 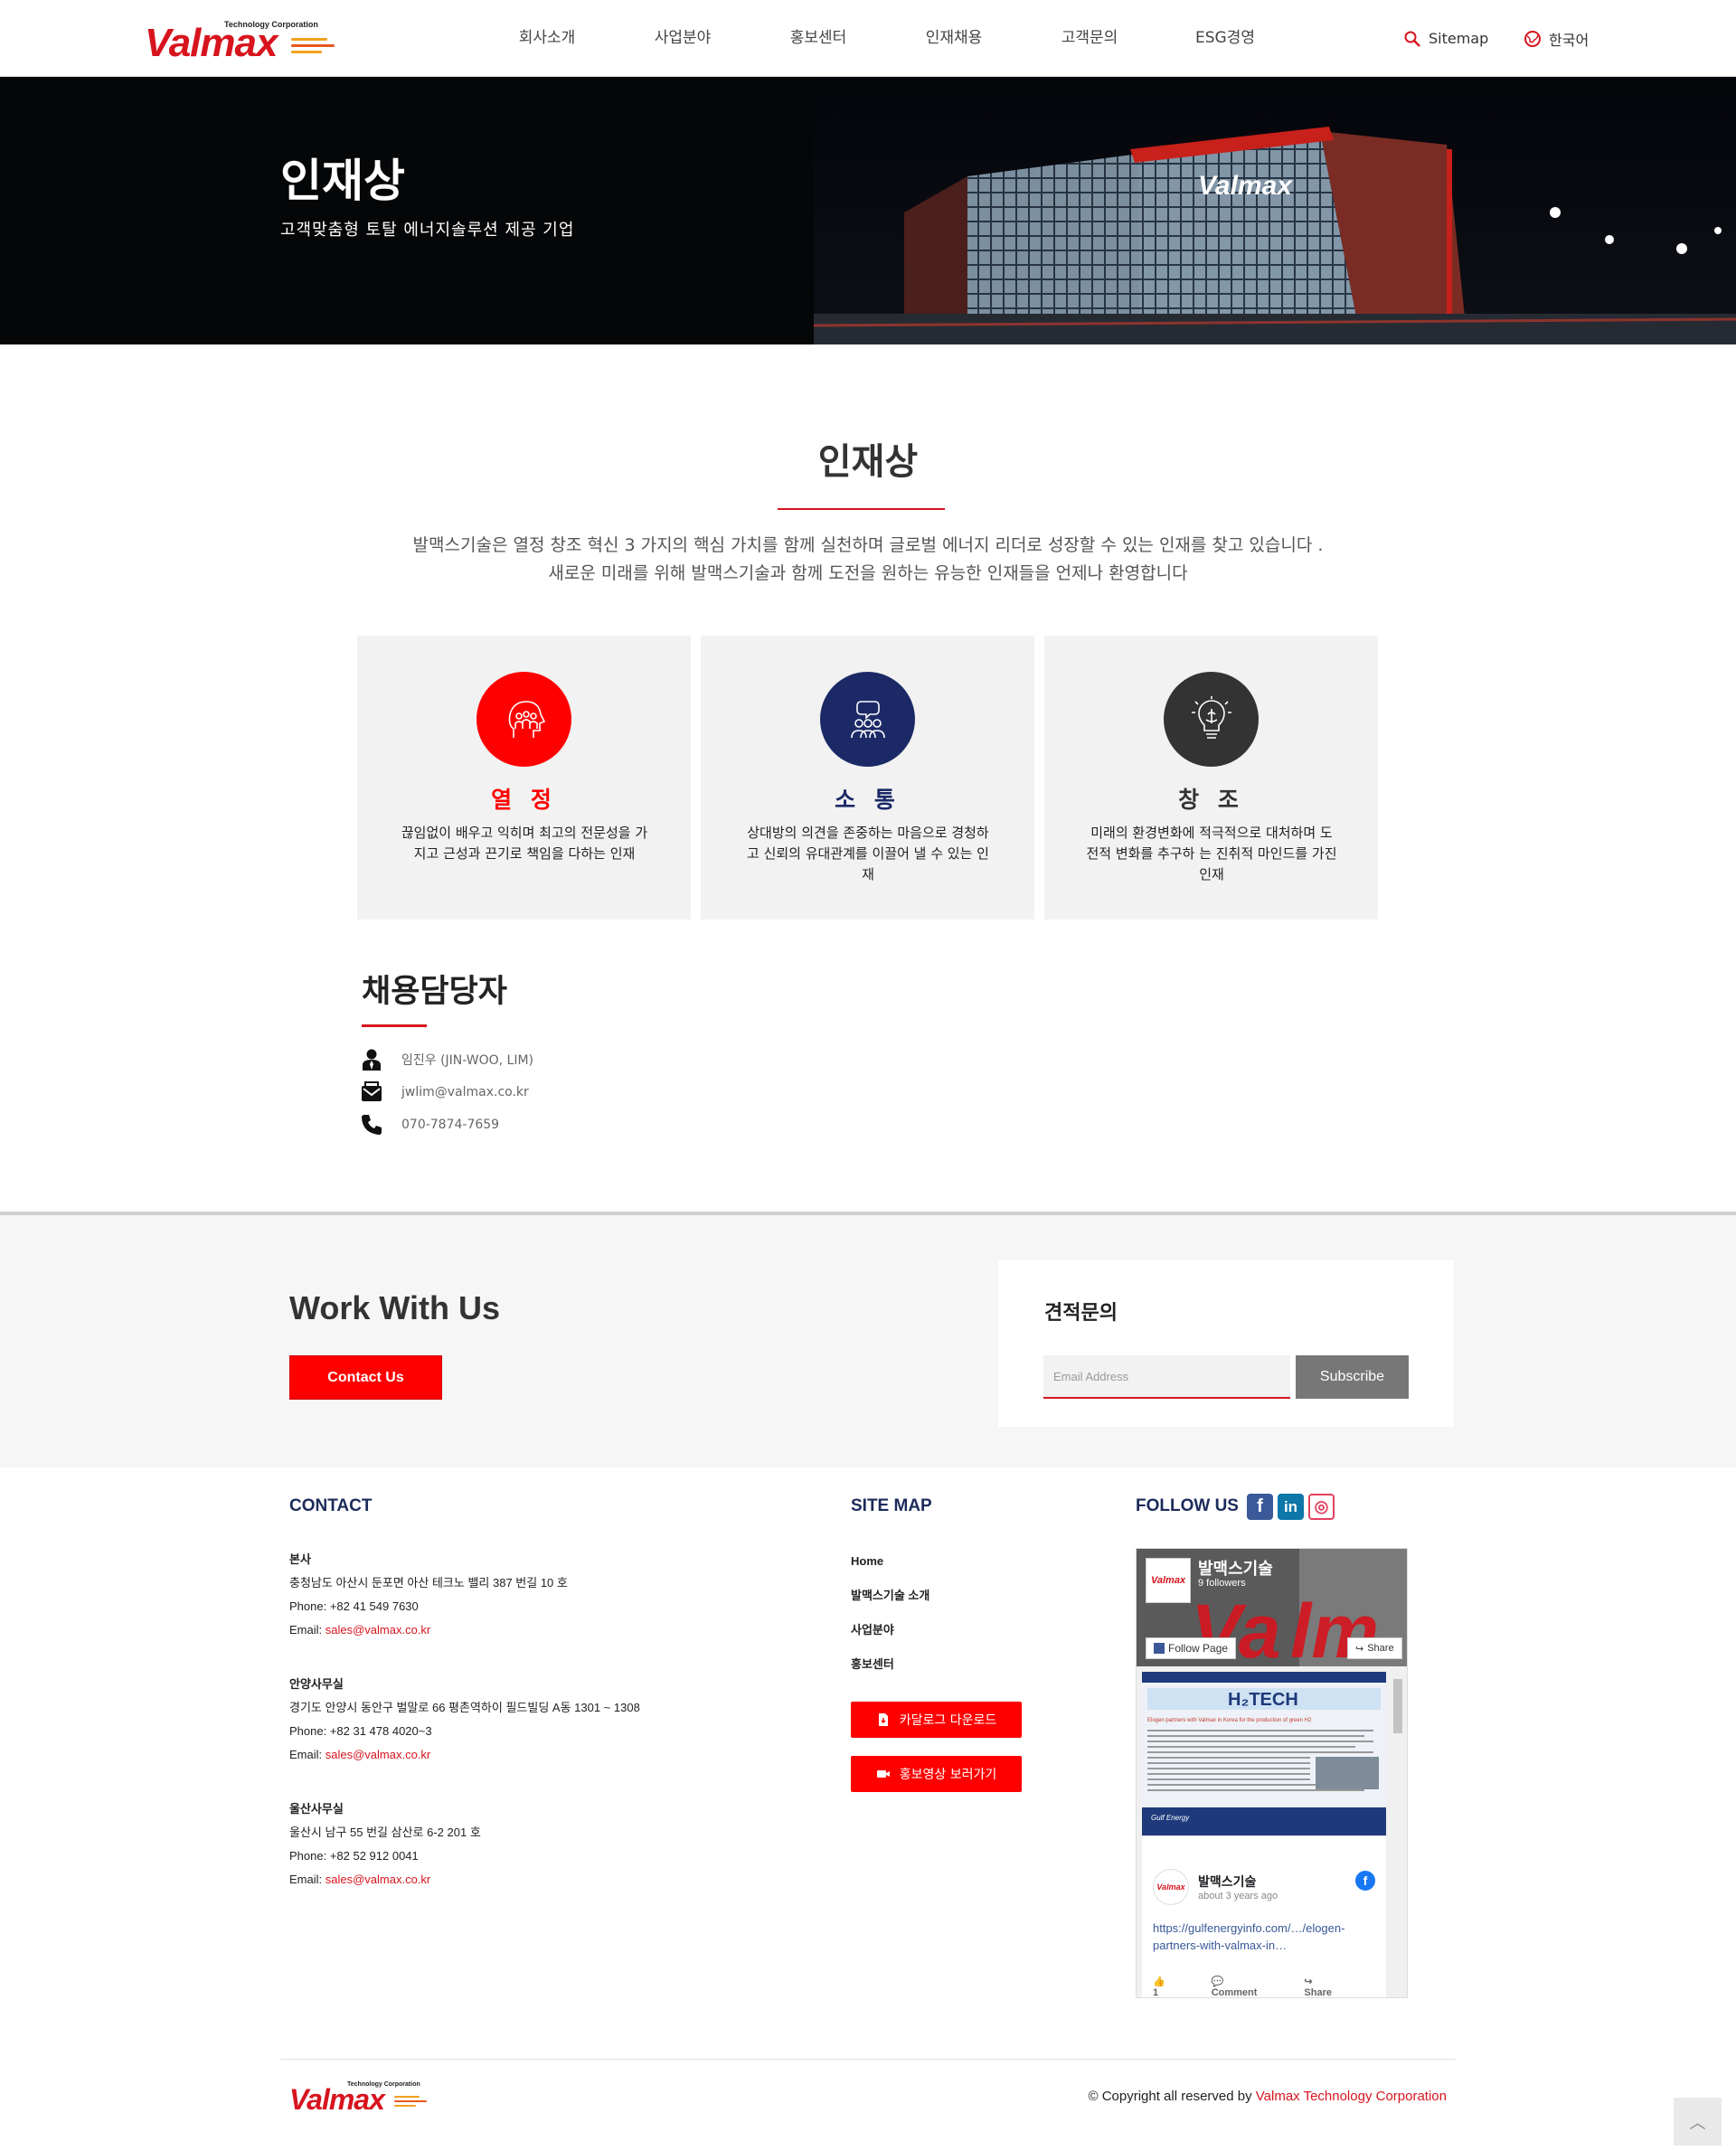 I want to click on catalog-download-button: 카달로그 다운로드, so click(x=937, y=1720).